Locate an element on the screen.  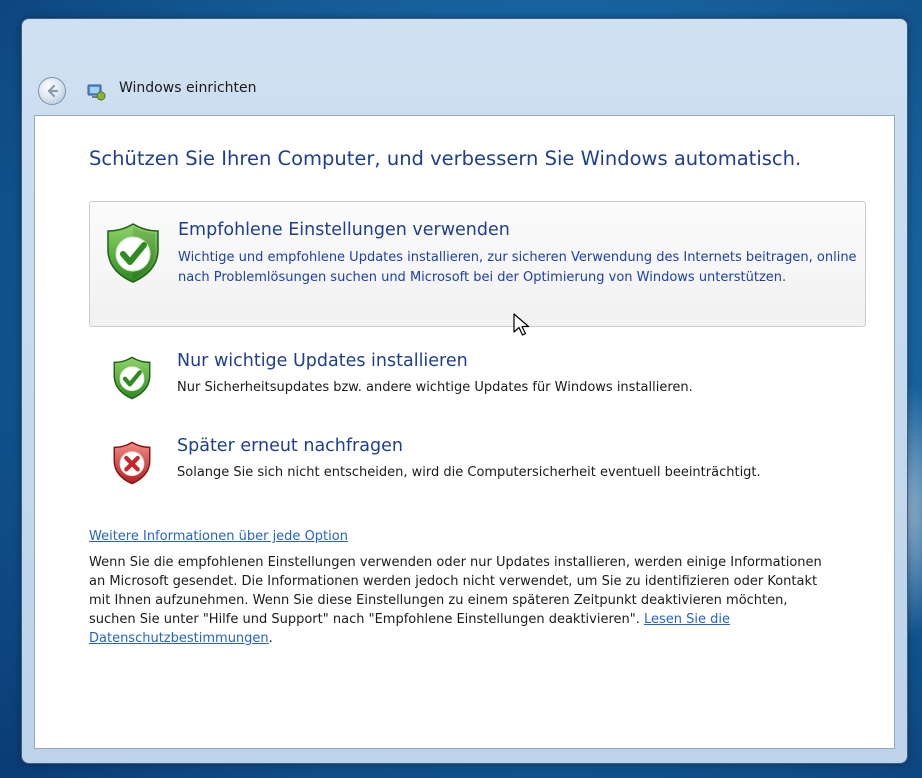
back-button is located at coordinates (52, 91).